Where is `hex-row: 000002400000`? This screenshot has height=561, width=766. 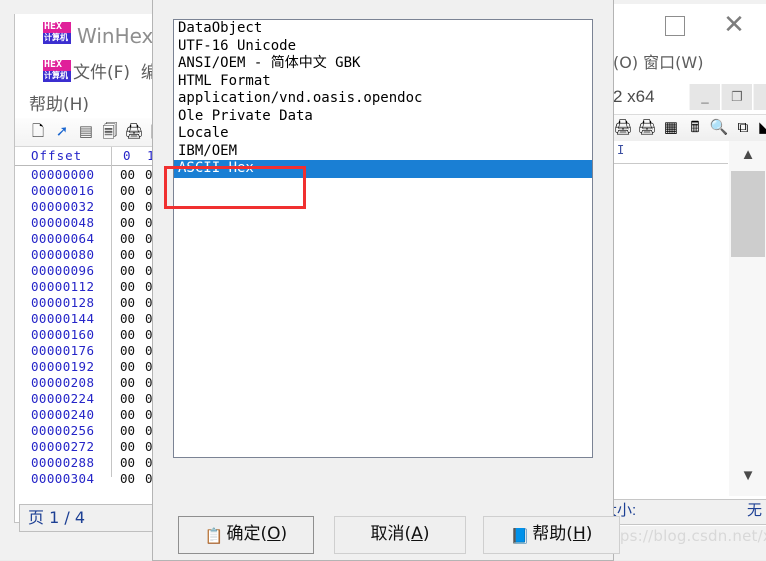 hex-row: 000002400000 is located at coordinates (91, 415).